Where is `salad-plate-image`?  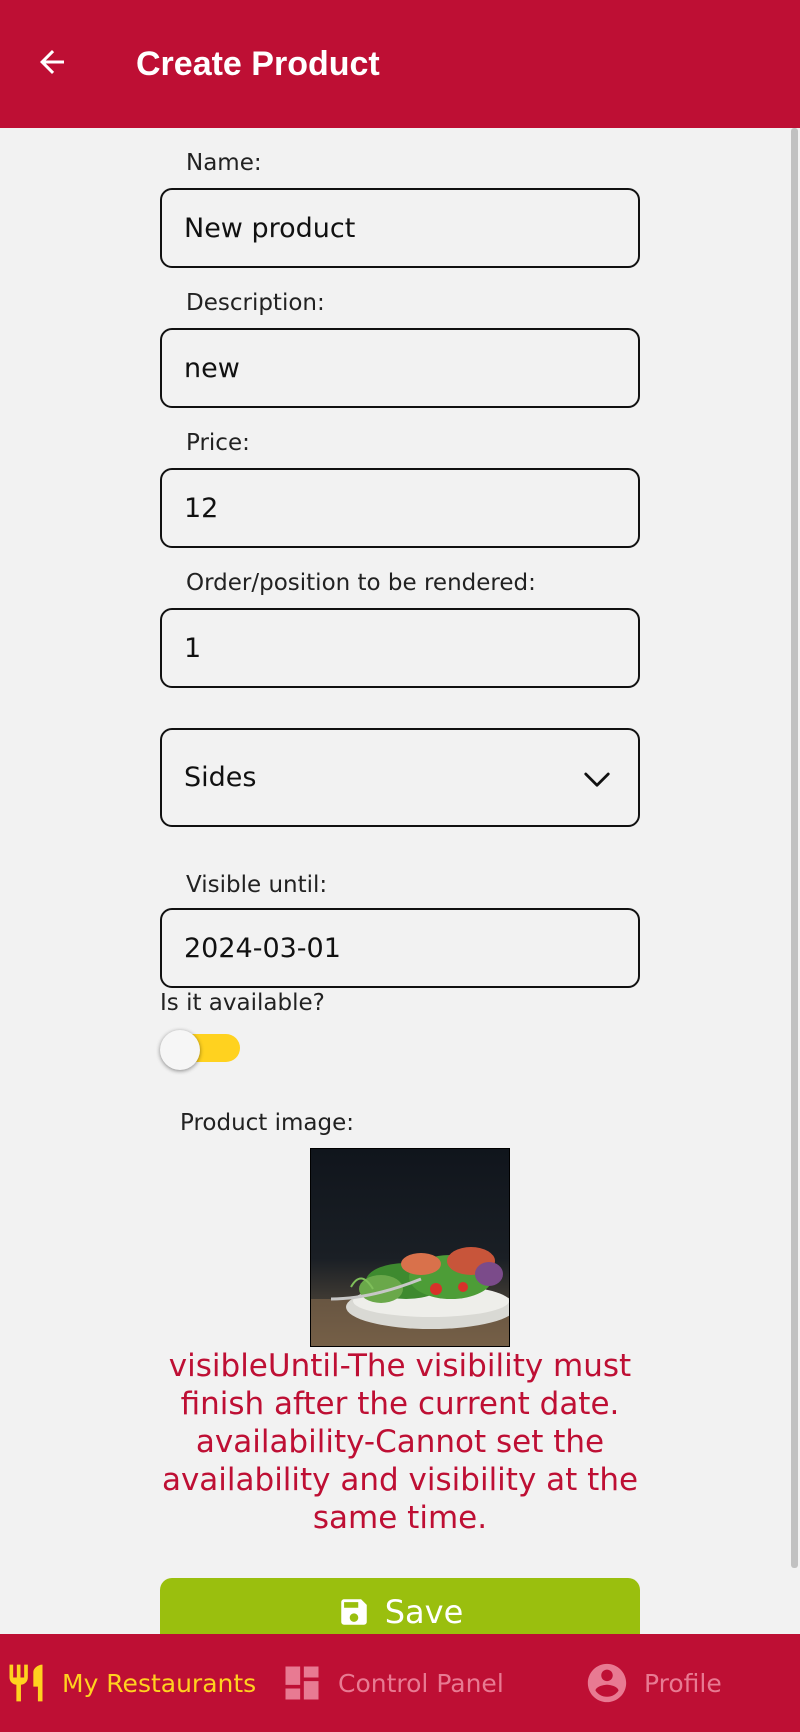
salad-plate-image is located at coordinates (410, 1247).